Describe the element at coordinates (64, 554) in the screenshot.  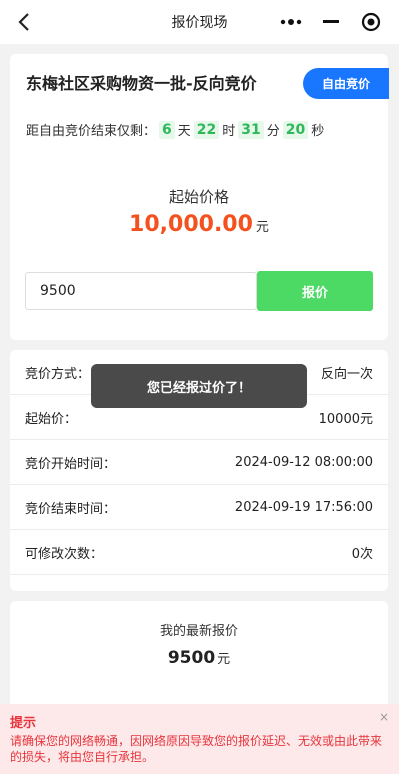
I see `detail-label: 可修改次数：` at that location.